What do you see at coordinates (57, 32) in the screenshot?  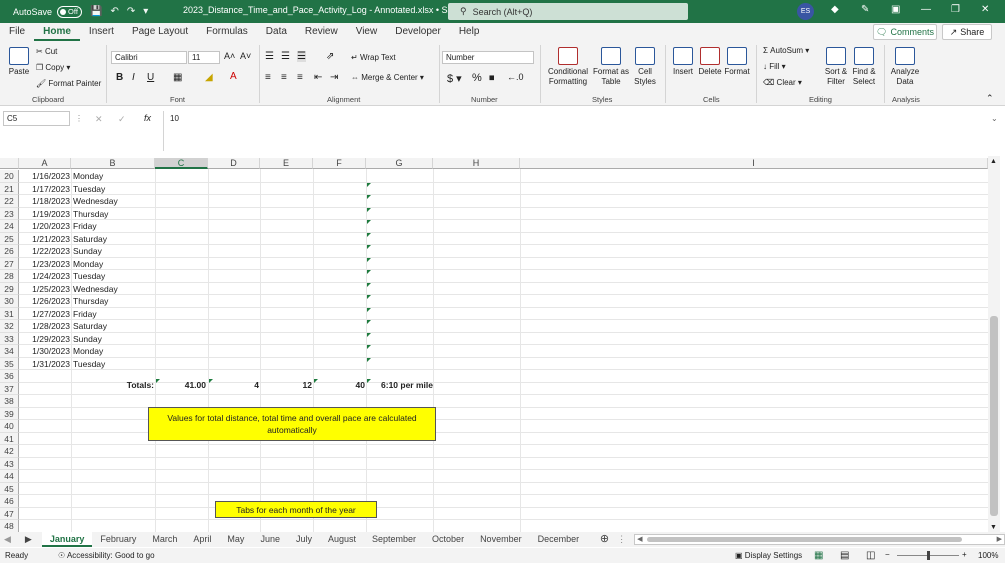 I see `tab-home: Home` at bounding box center [57, 32].